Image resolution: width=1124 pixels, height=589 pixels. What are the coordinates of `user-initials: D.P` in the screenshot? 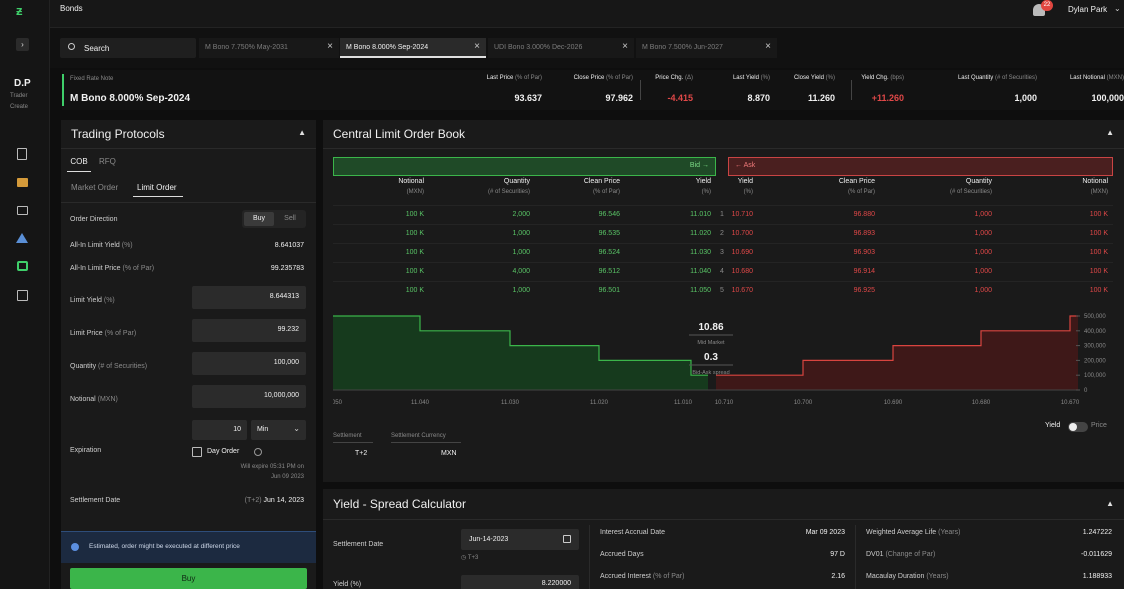 It's located at (22, 83).